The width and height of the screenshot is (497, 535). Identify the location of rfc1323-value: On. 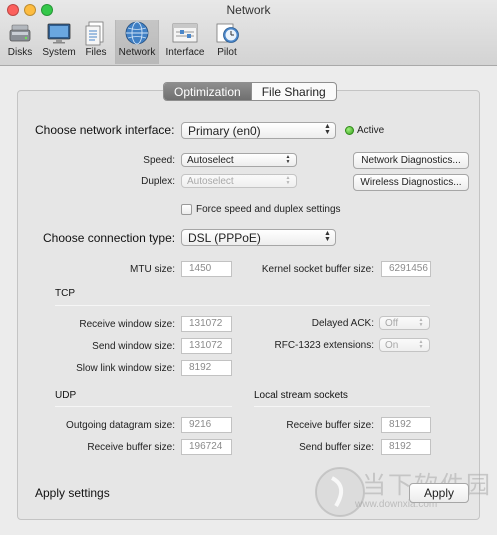
(392, 345).